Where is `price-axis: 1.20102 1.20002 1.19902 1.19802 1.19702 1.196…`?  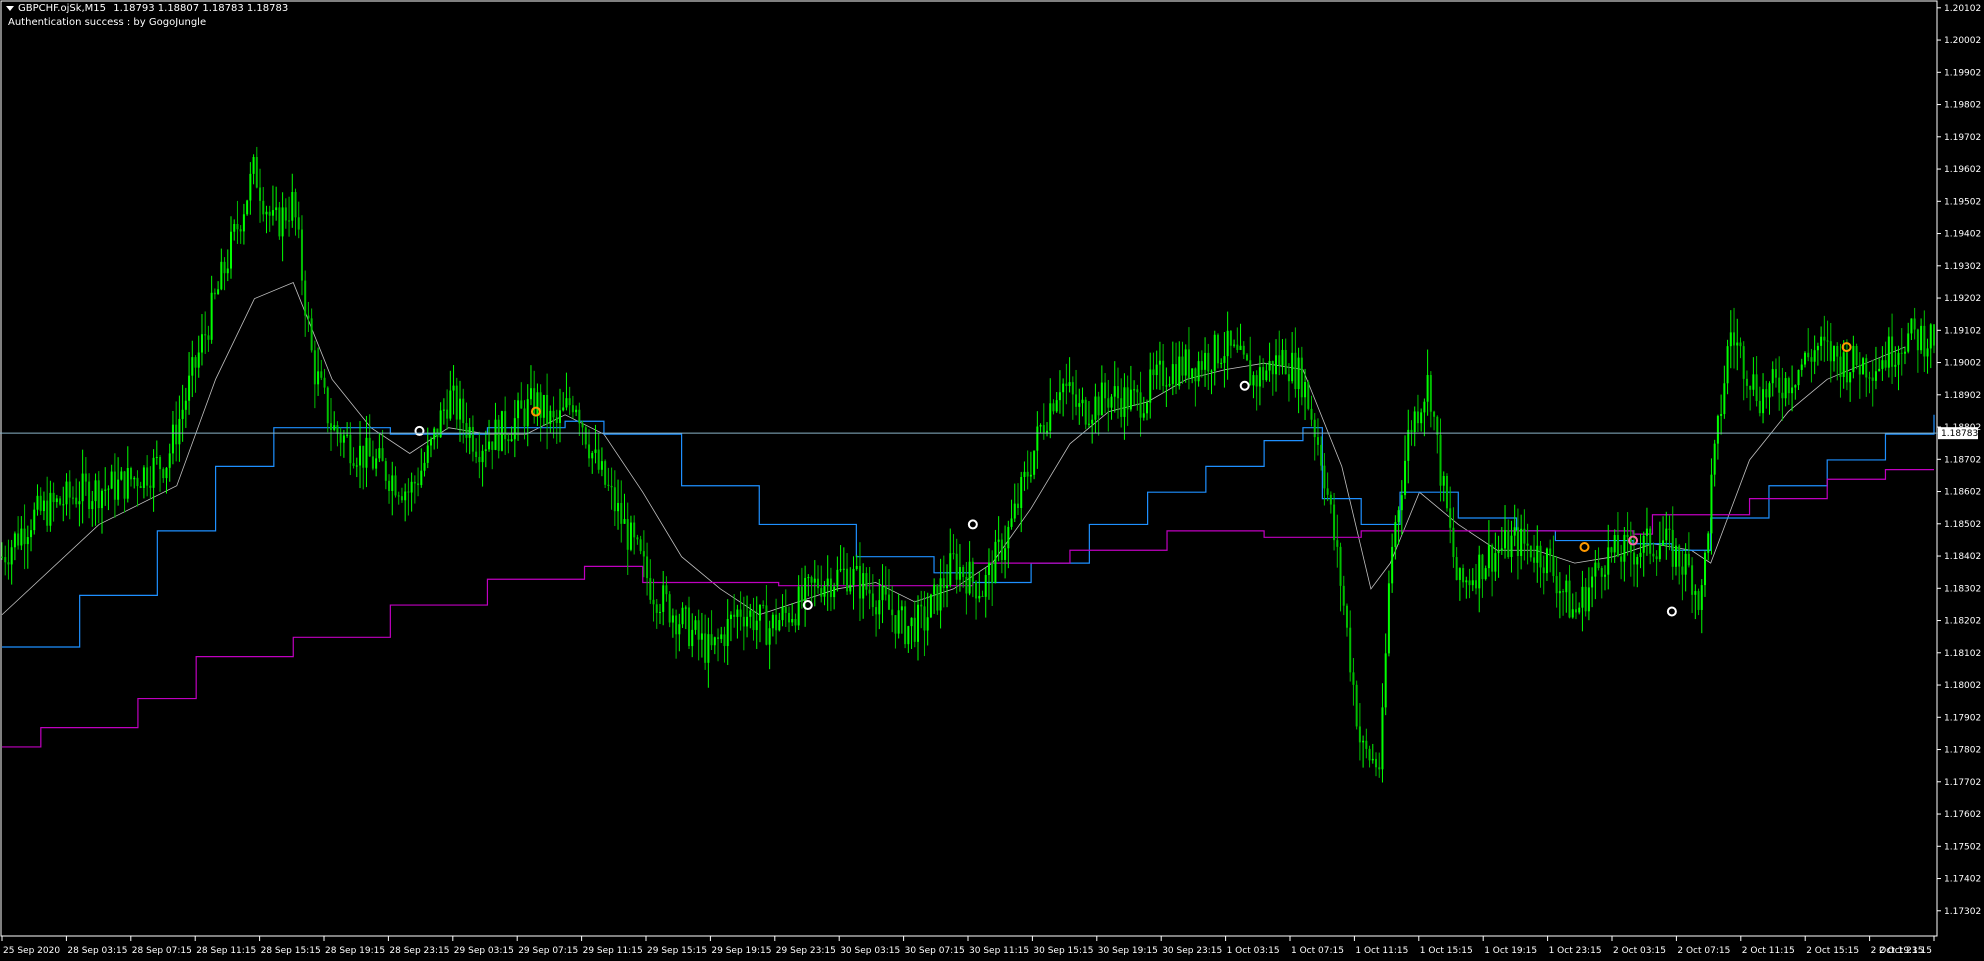
price-axis: 1.20102 1.20002 1.19902 1.19802 1.19702 1.196… is located at coordinates (1959, 460).